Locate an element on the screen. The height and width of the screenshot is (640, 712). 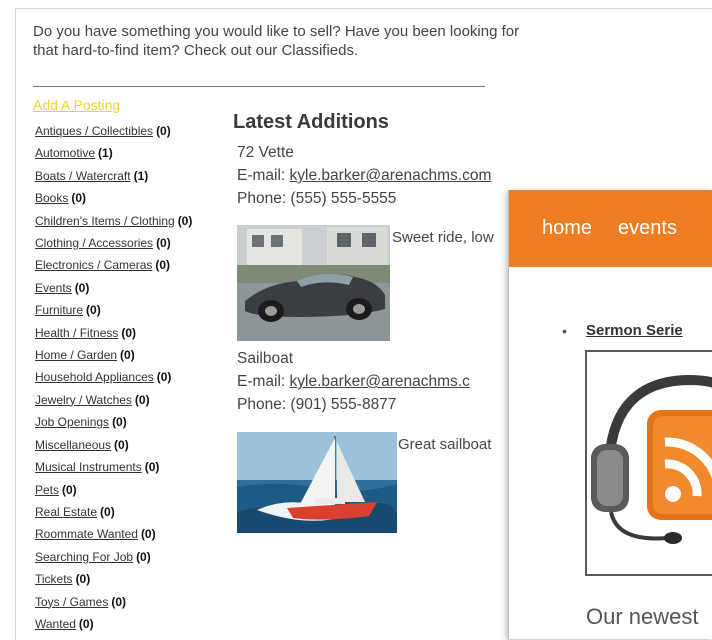
category-item: Clothing / Accessories (0) is located at coordinates (140, 243).